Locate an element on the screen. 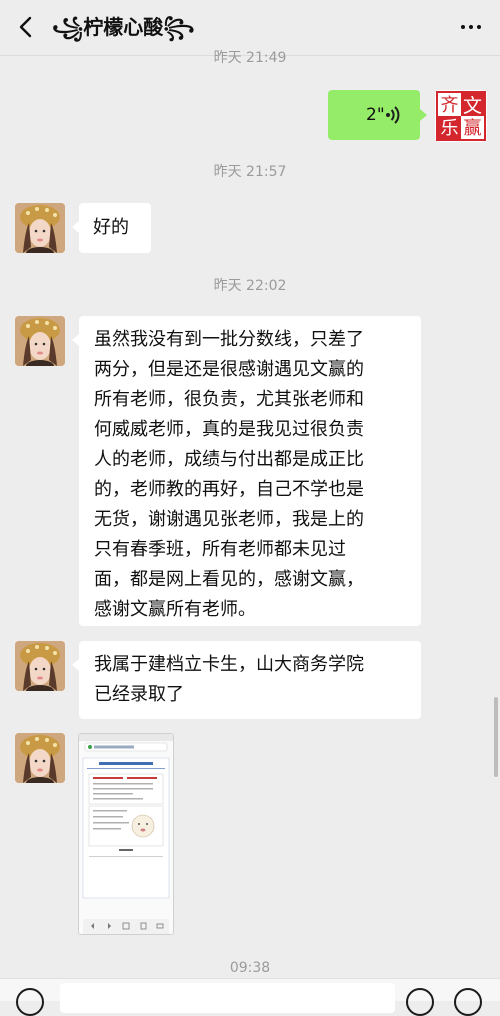 The height and width of the screenshot is (1016, 500). message-input is located at coordinates (227, 998).